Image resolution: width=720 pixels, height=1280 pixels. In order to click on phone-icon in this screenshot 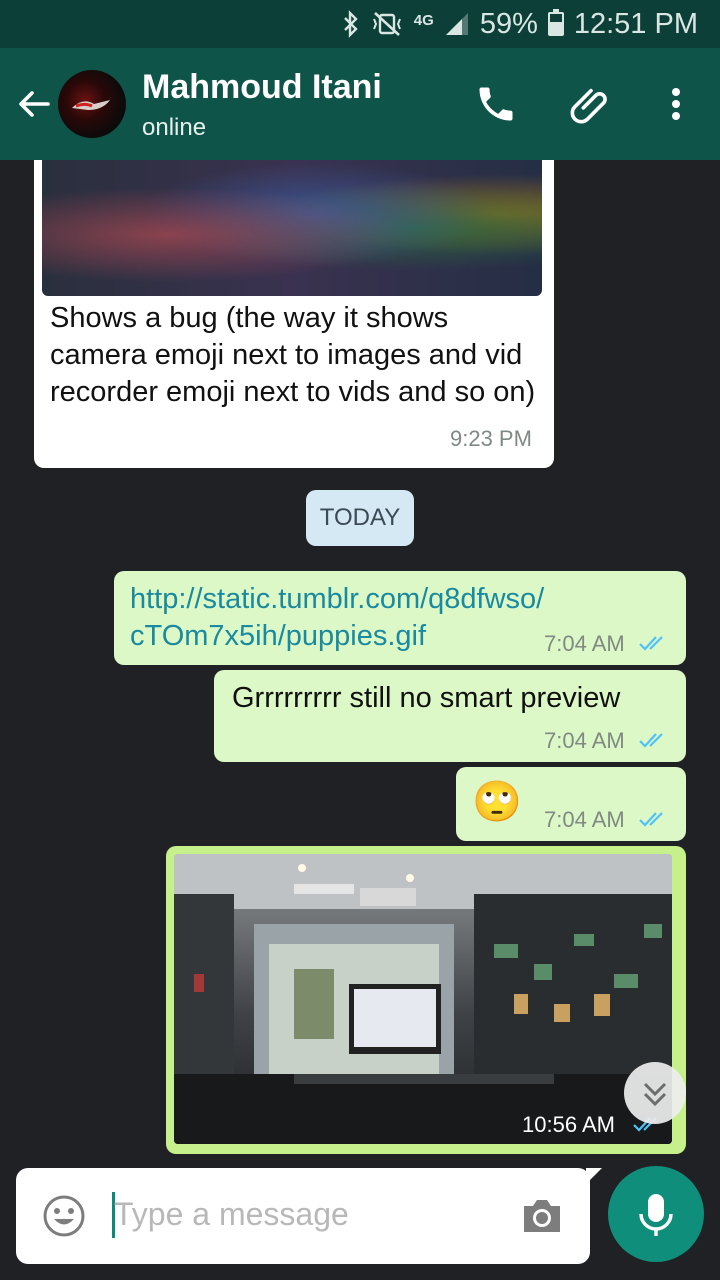, I will do `click(496, 104)`.